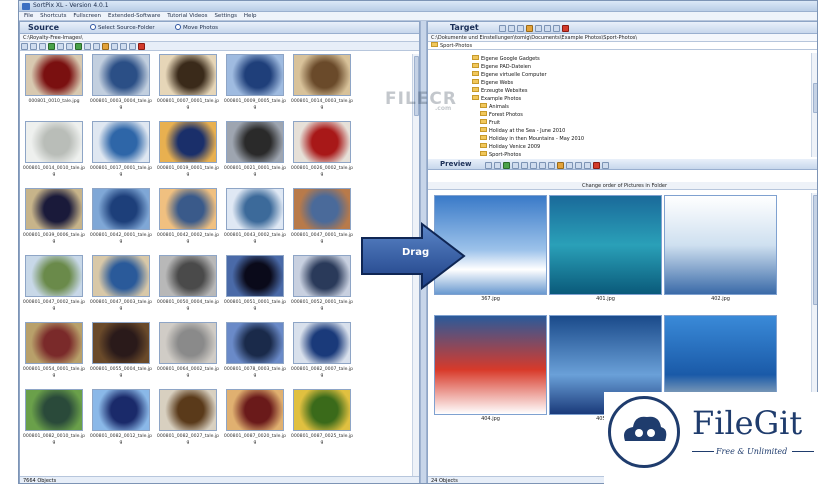 Image resolution: width=836 pixels, height=484 pixels. I want to click on preview-item: 402.jpg, so click(720, 252).